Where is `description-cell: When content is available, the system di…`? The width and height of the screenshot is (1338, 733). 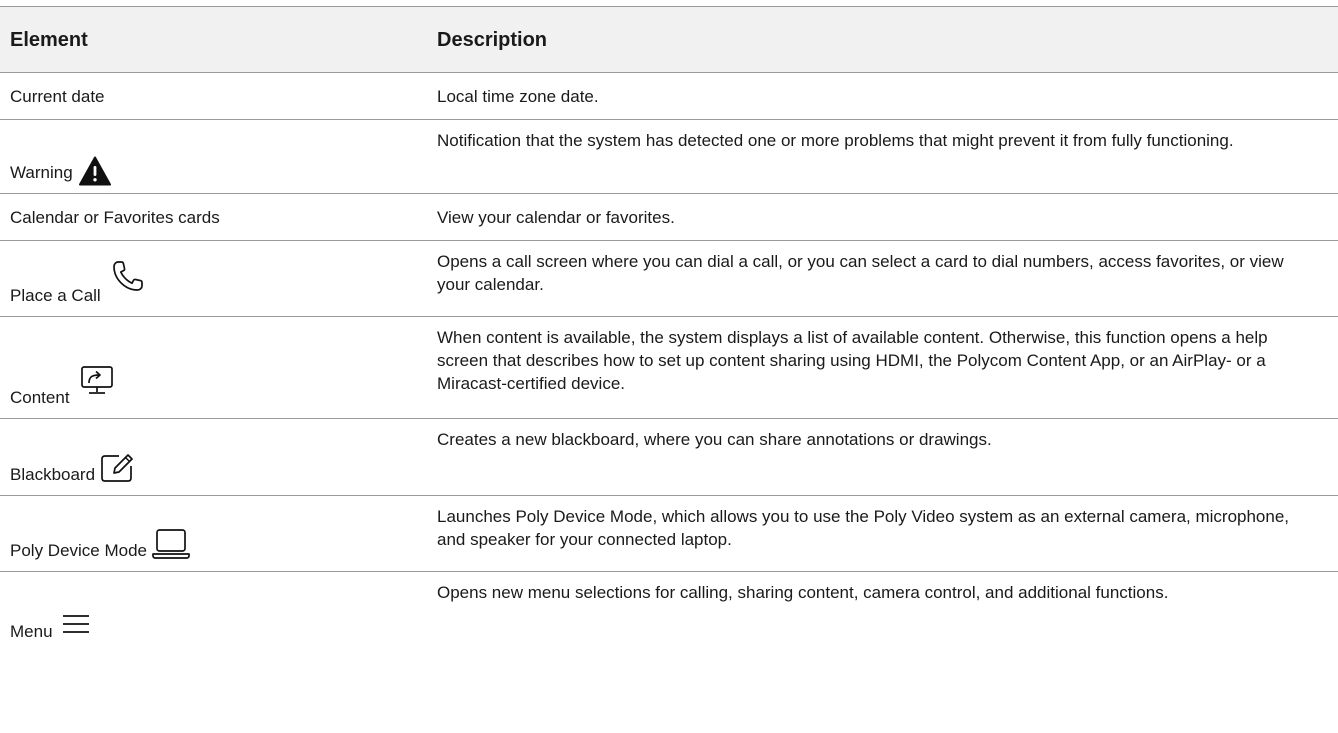
description-cell: When content is available, the system di… is located at coordinates (852, 360).